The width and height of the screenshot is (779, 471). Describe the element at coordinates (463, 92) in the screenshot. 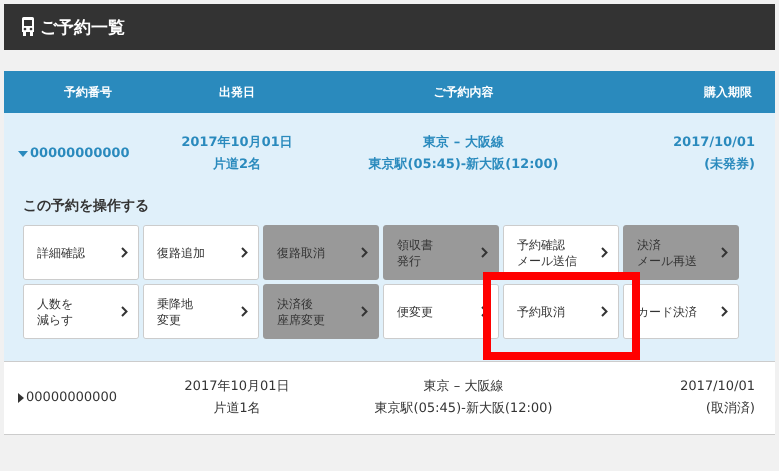

I see `column-header: ご予約内容` at that location.